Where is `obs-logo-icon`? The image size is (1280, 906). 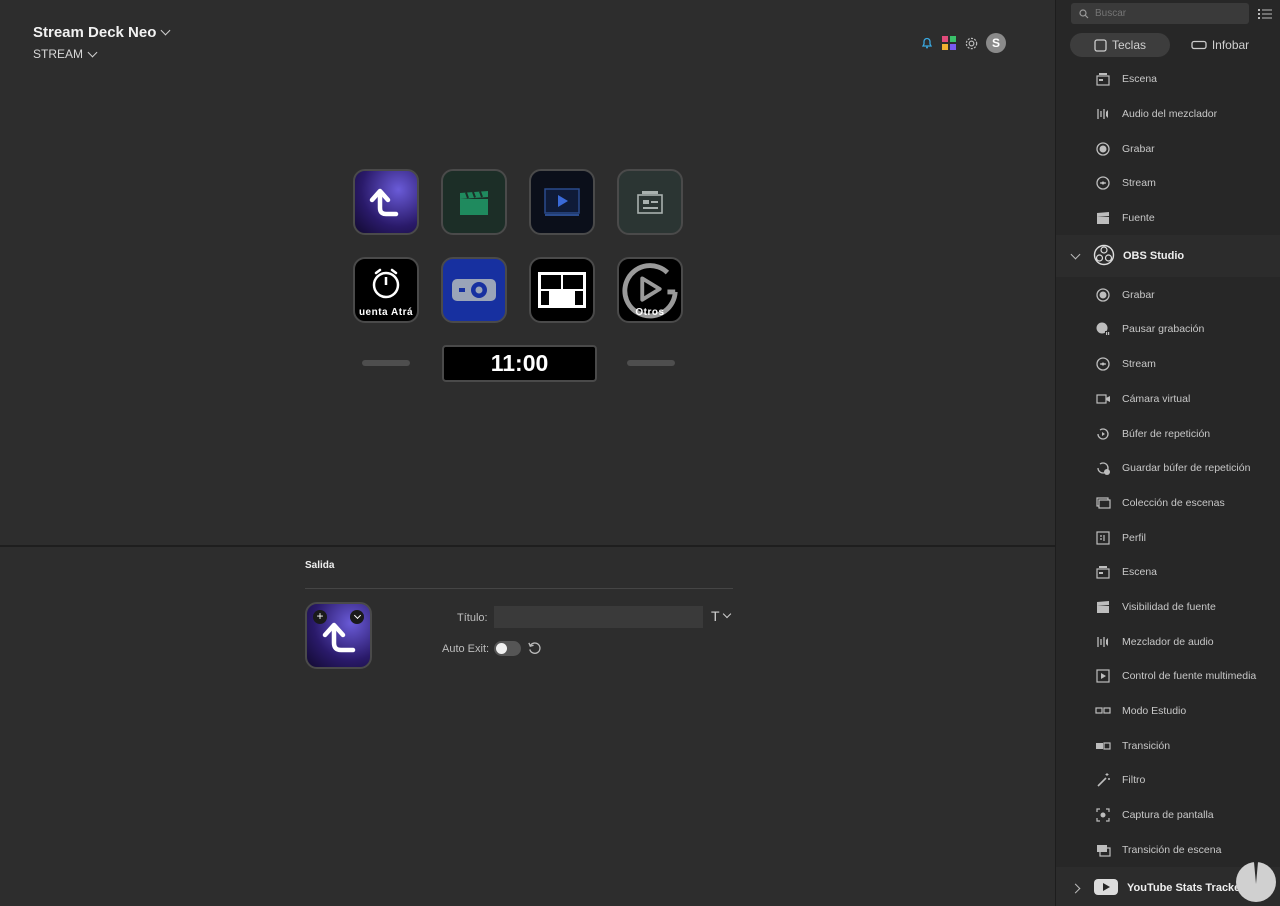 obs-logo-icon is located at coordinates (1104, 256).